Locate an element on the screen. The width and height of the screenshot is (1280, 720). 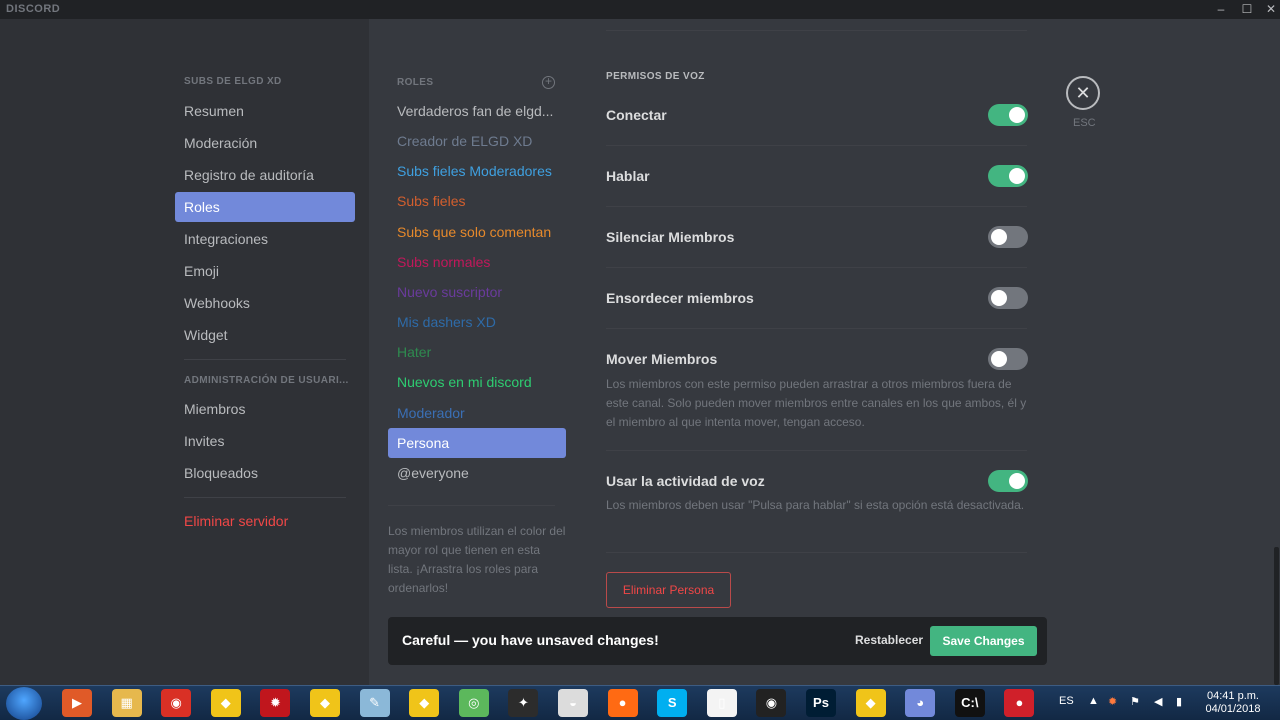
editor-app-icon: ✦ is located at coordinates (523, 703).